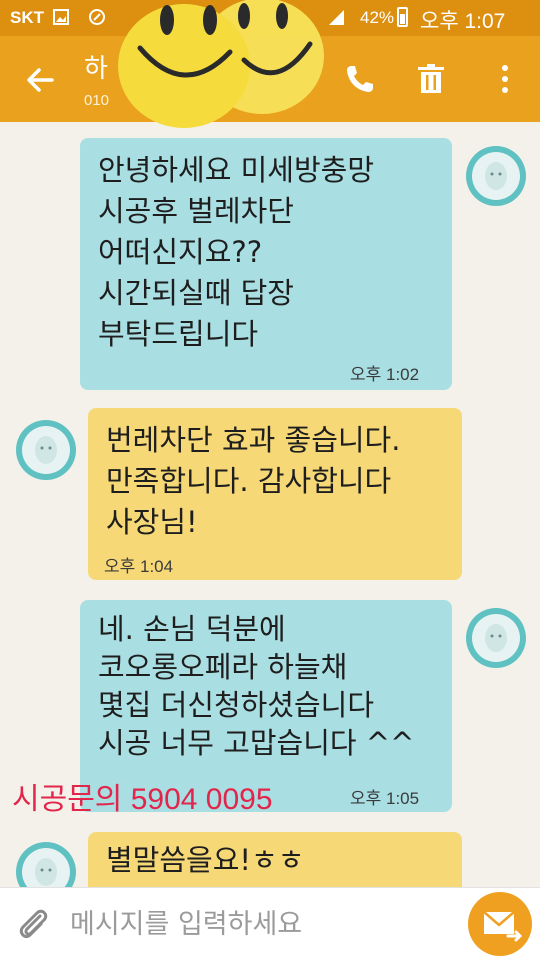  Describe the element at coordinates (142, 799) in the screenshot. I see `promo-overlay-text: 시공문의 5904 0095` at that location.